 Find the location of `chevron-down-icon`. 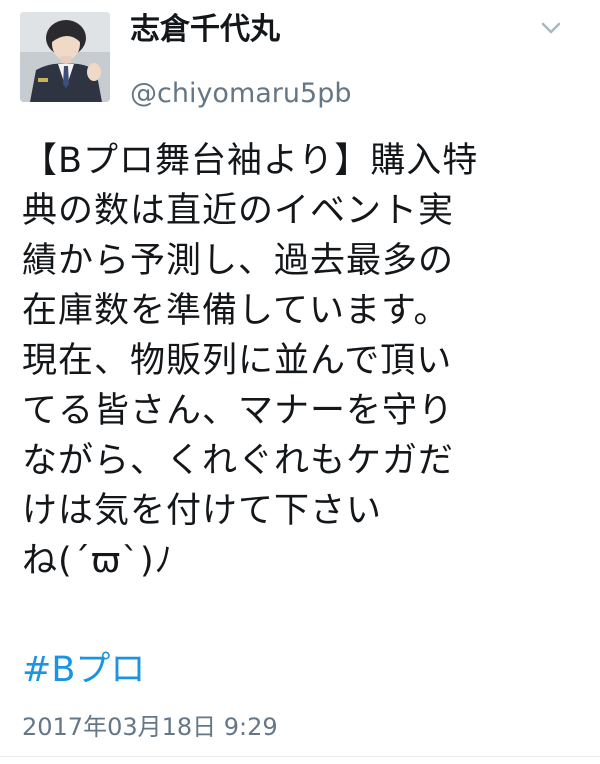

chevron-down-icon is located at coordinates (551, 28).